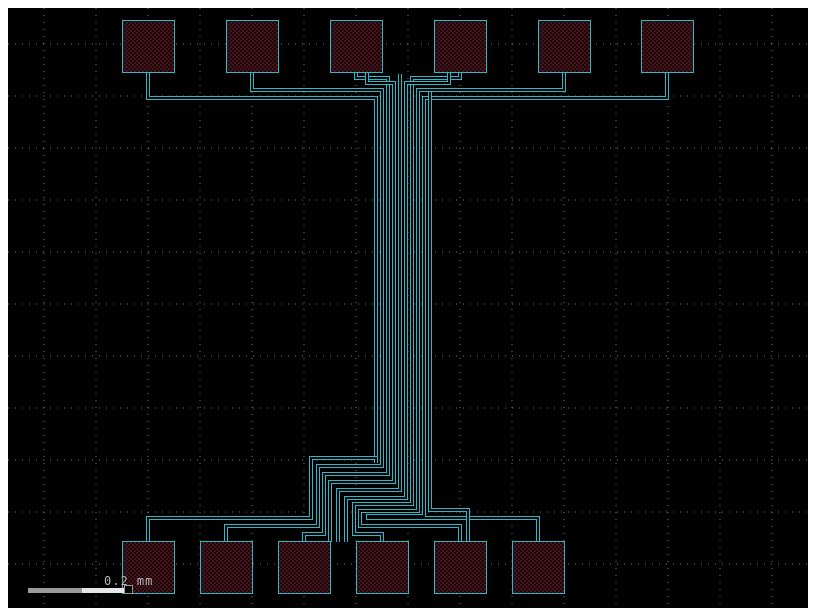 This screenshot has width=816, height=616. I want to click on scale-bar-fill, so click(55, 590).